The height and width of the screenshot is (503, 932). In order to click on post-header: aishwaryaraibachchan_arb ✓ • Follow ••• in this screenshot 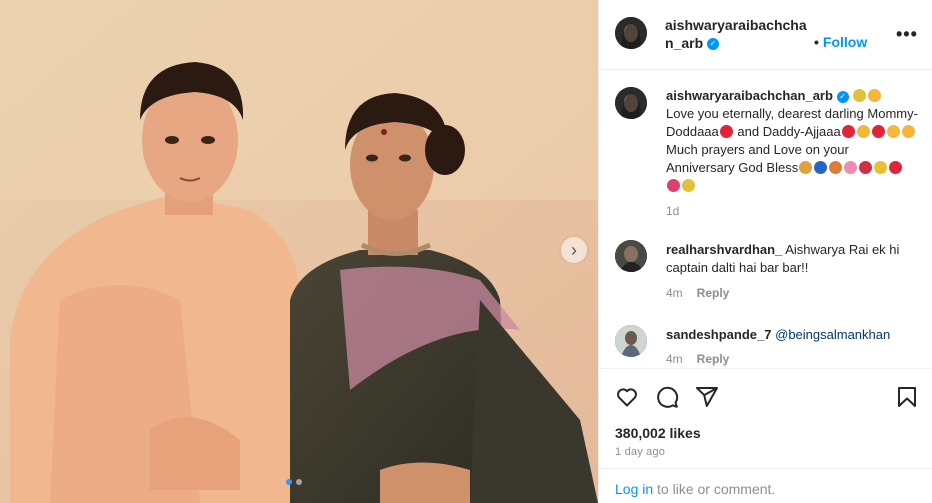, I will do `click(765, 35)`.